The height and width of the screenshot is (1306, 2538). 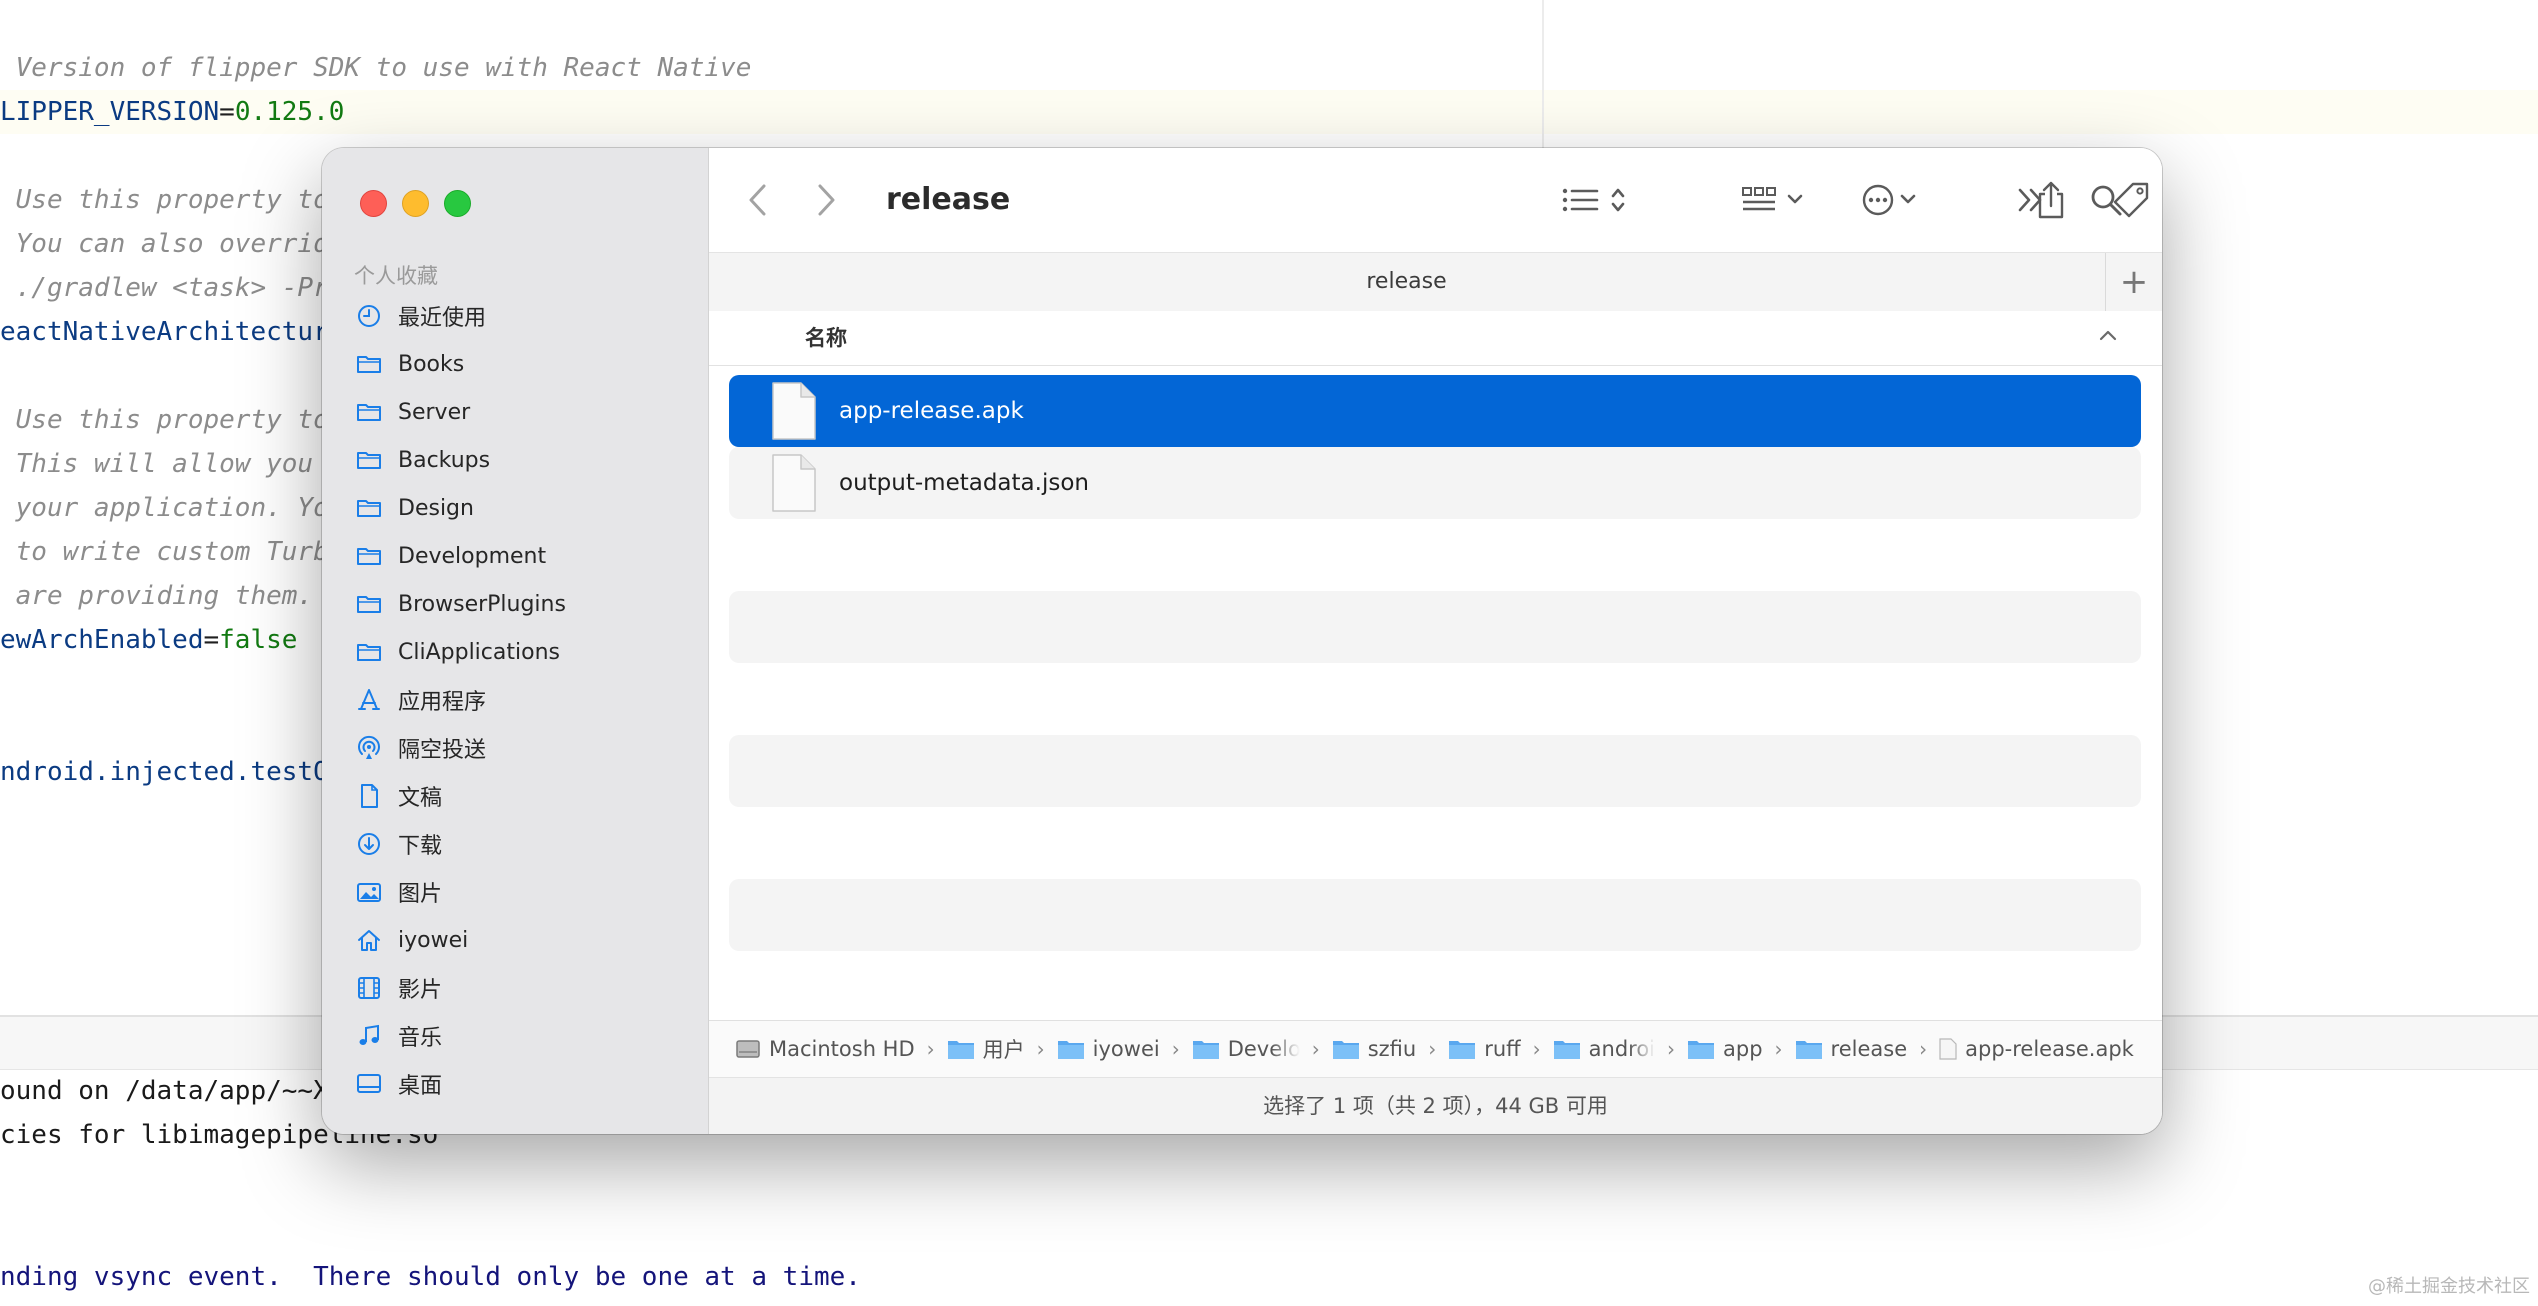 I want to click on forward-button, so click(x=827, y=200).